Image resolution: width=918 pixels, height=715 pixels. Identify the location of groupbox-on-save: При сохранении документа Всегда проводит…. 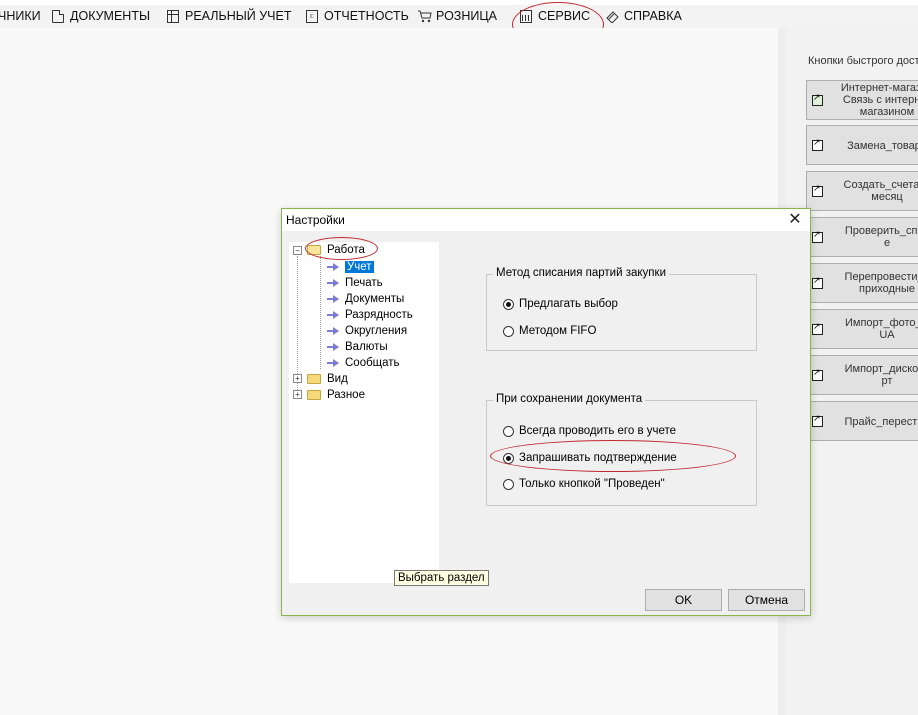
(621, 449).